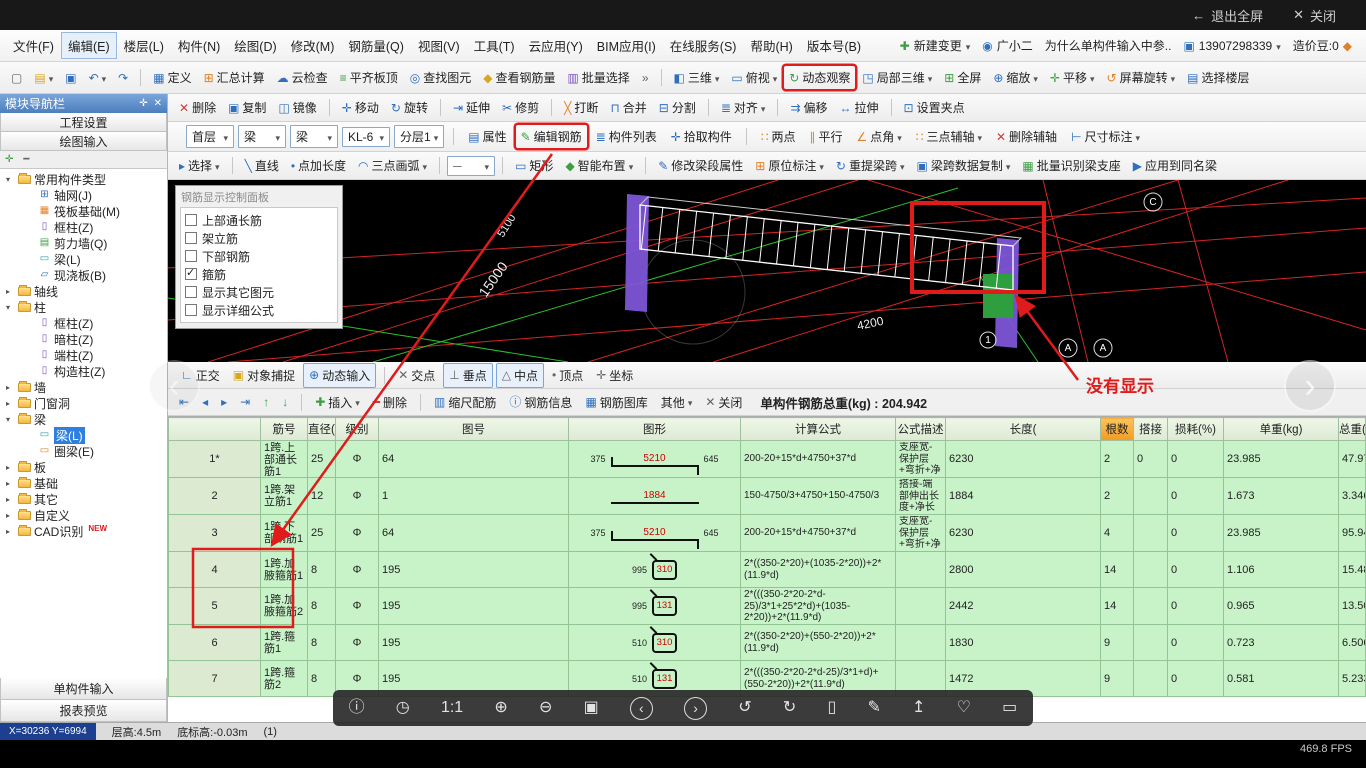 Image resolution: width=1366 pixels, height=768 pixels. What do you see at coordinates (123, 78) in the screenshot?
I see `toolbar-button: ↷` at bounding box center [123, 78].